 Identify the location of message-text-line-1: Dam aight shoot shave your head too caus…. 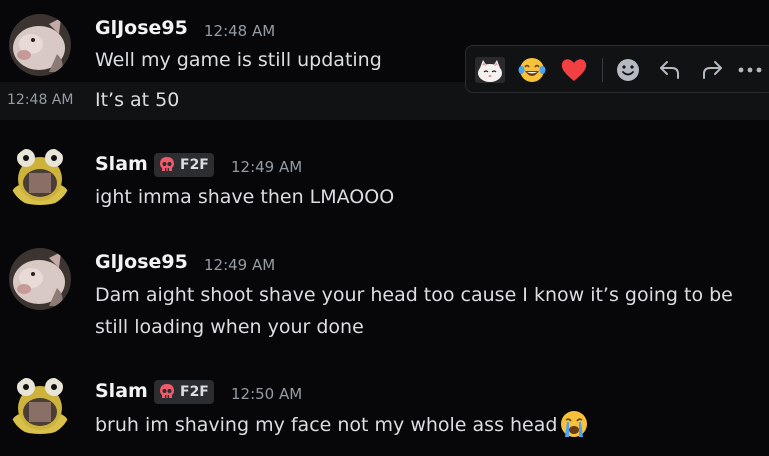
(414, 295).